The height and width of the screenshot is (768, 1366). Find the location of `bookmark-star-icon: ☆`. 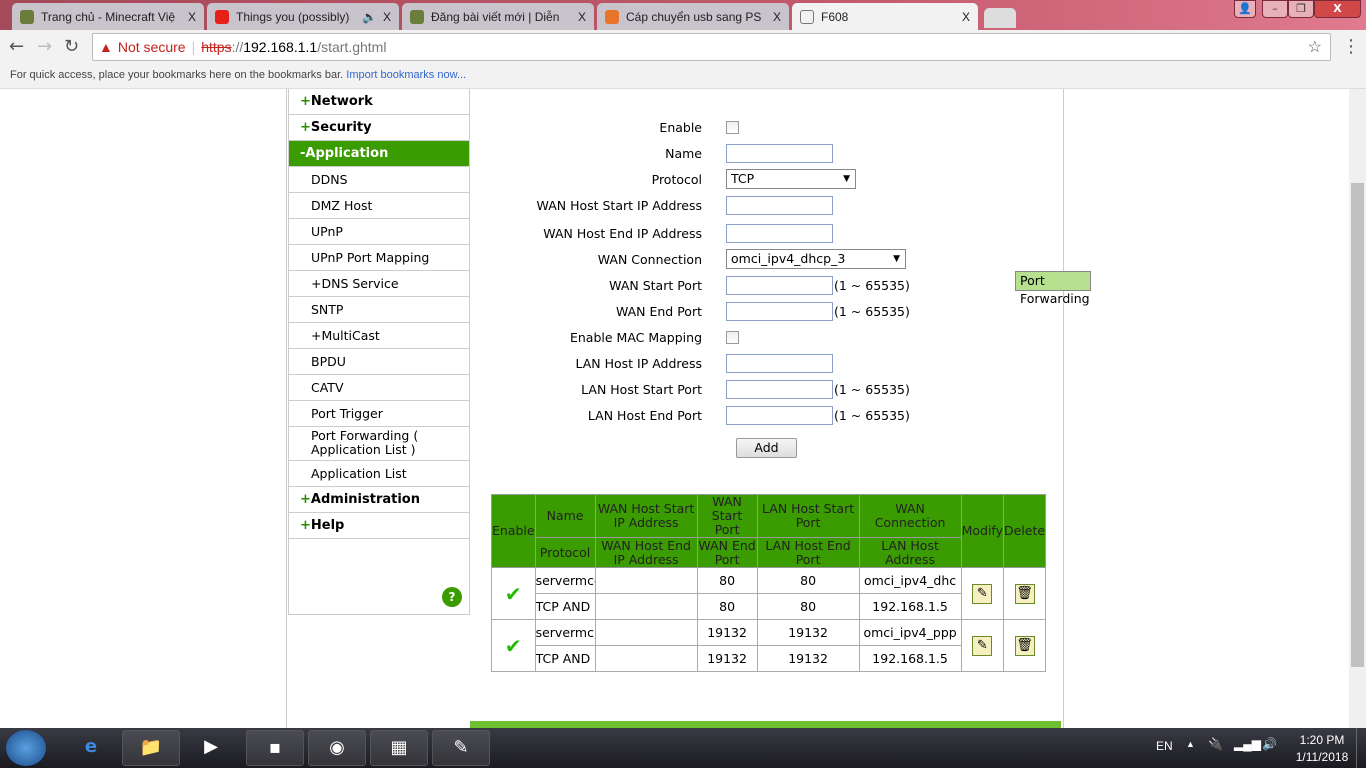

bookmark-star-icon: ☆ is located at coordinates (1315, 47).